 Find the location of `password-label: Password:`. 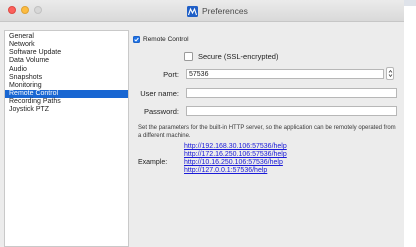

password-label: Password: is located at coordinates (161, 111).